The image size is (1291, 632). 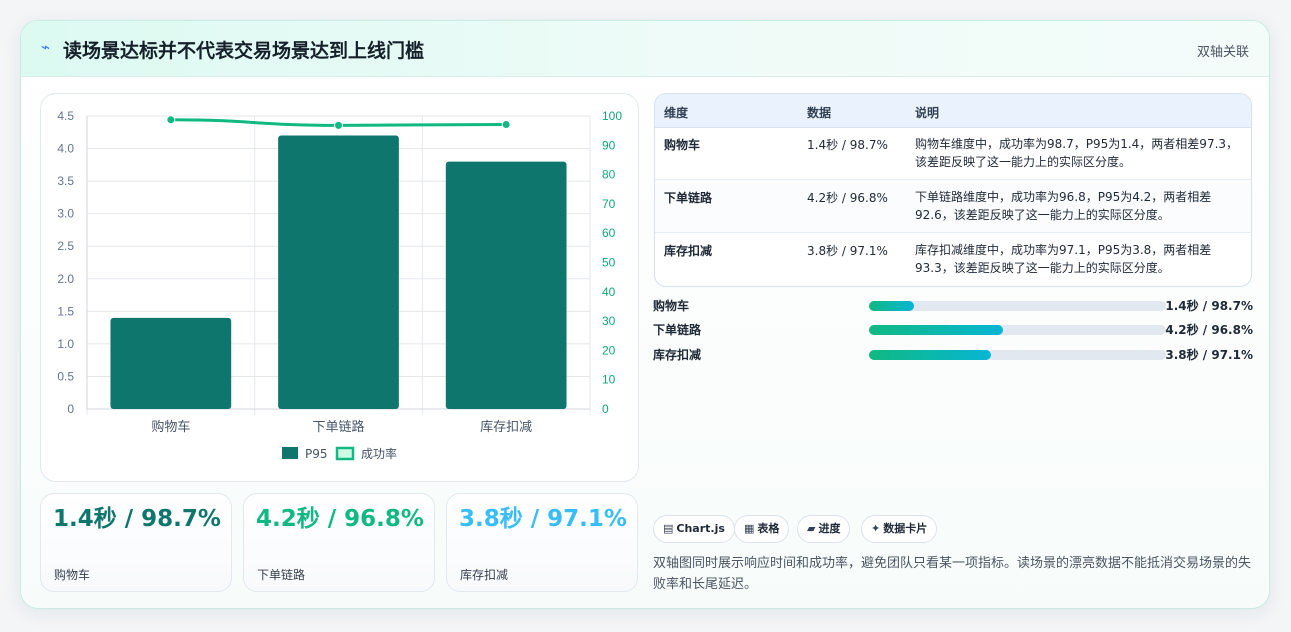 What do you see at coordinates (65, 311) in the screenshot?
I see `y-tick-left: 1.5` at bounding box center [65, 311].